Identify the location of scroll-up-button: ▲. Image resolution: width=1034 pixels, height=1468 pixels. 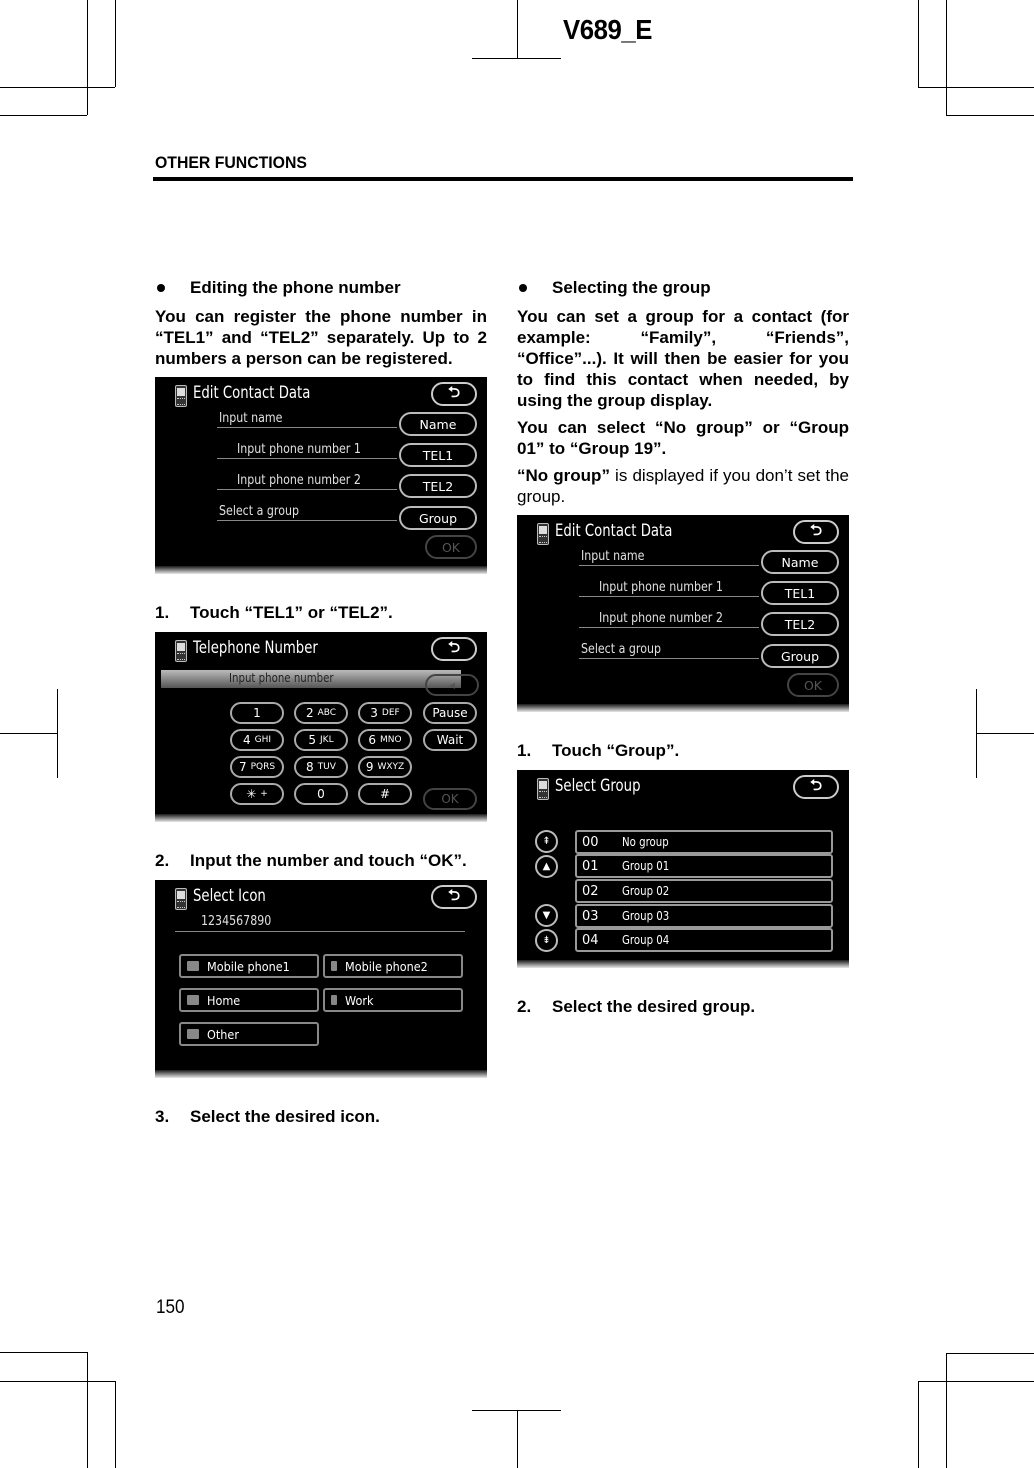
(546, 866).